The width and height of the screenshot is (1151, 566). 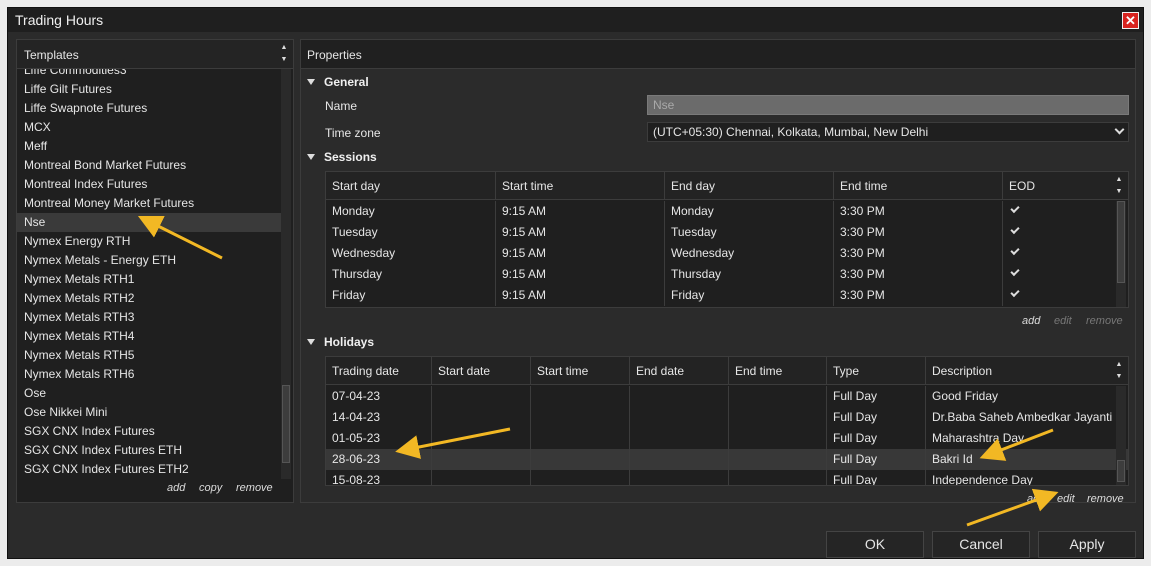 I want to click on template-item: MCX, so click(x=149, y=127).